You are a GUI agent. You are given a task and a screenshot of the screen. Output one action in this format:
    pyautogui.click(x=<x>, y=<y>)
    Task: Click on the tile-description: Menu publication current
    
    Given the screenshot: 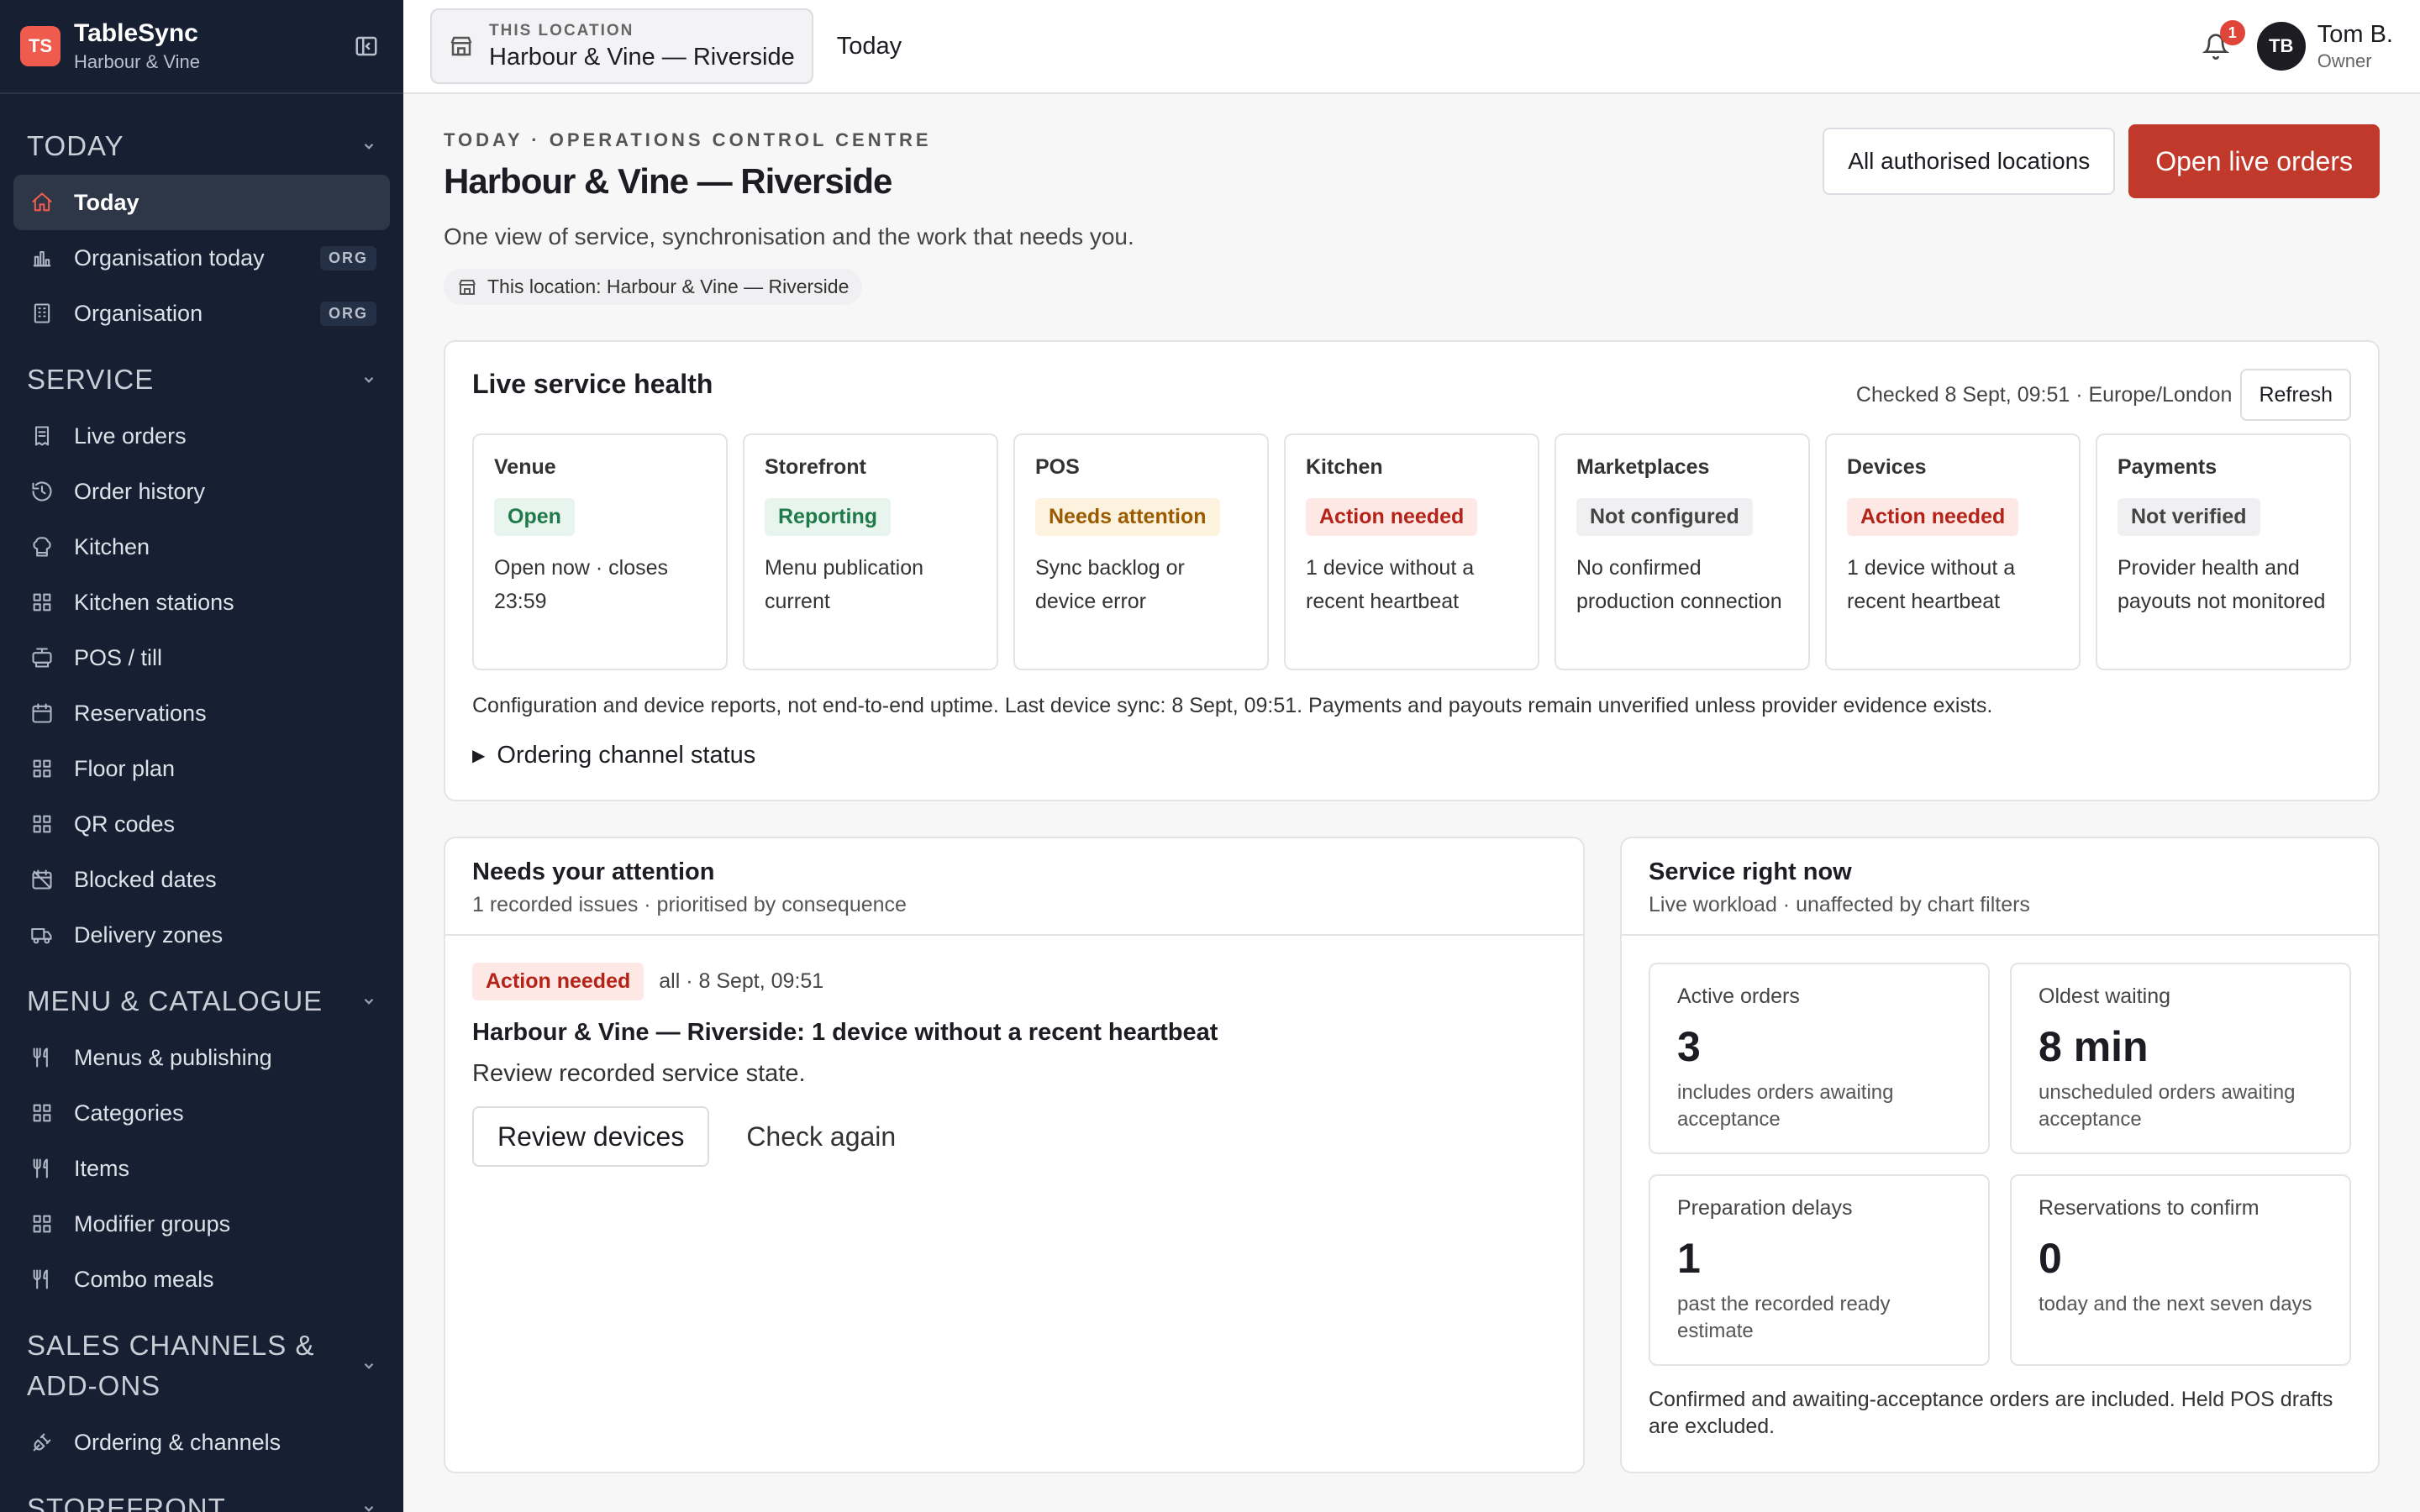 What is the action you would take?
    pyautogui.click(x=844, y=584)
    